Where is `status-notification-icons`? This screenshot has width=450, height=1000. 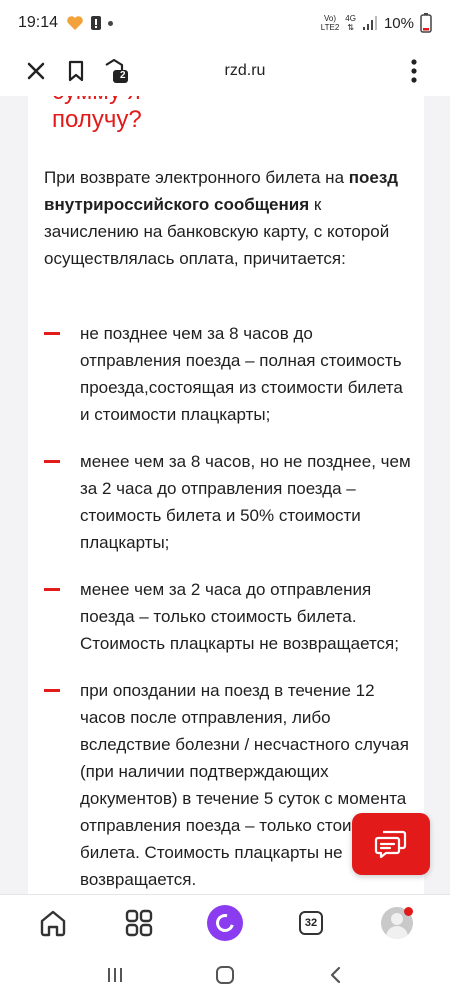 status-notification-icons is located at coordinates (90, 23).